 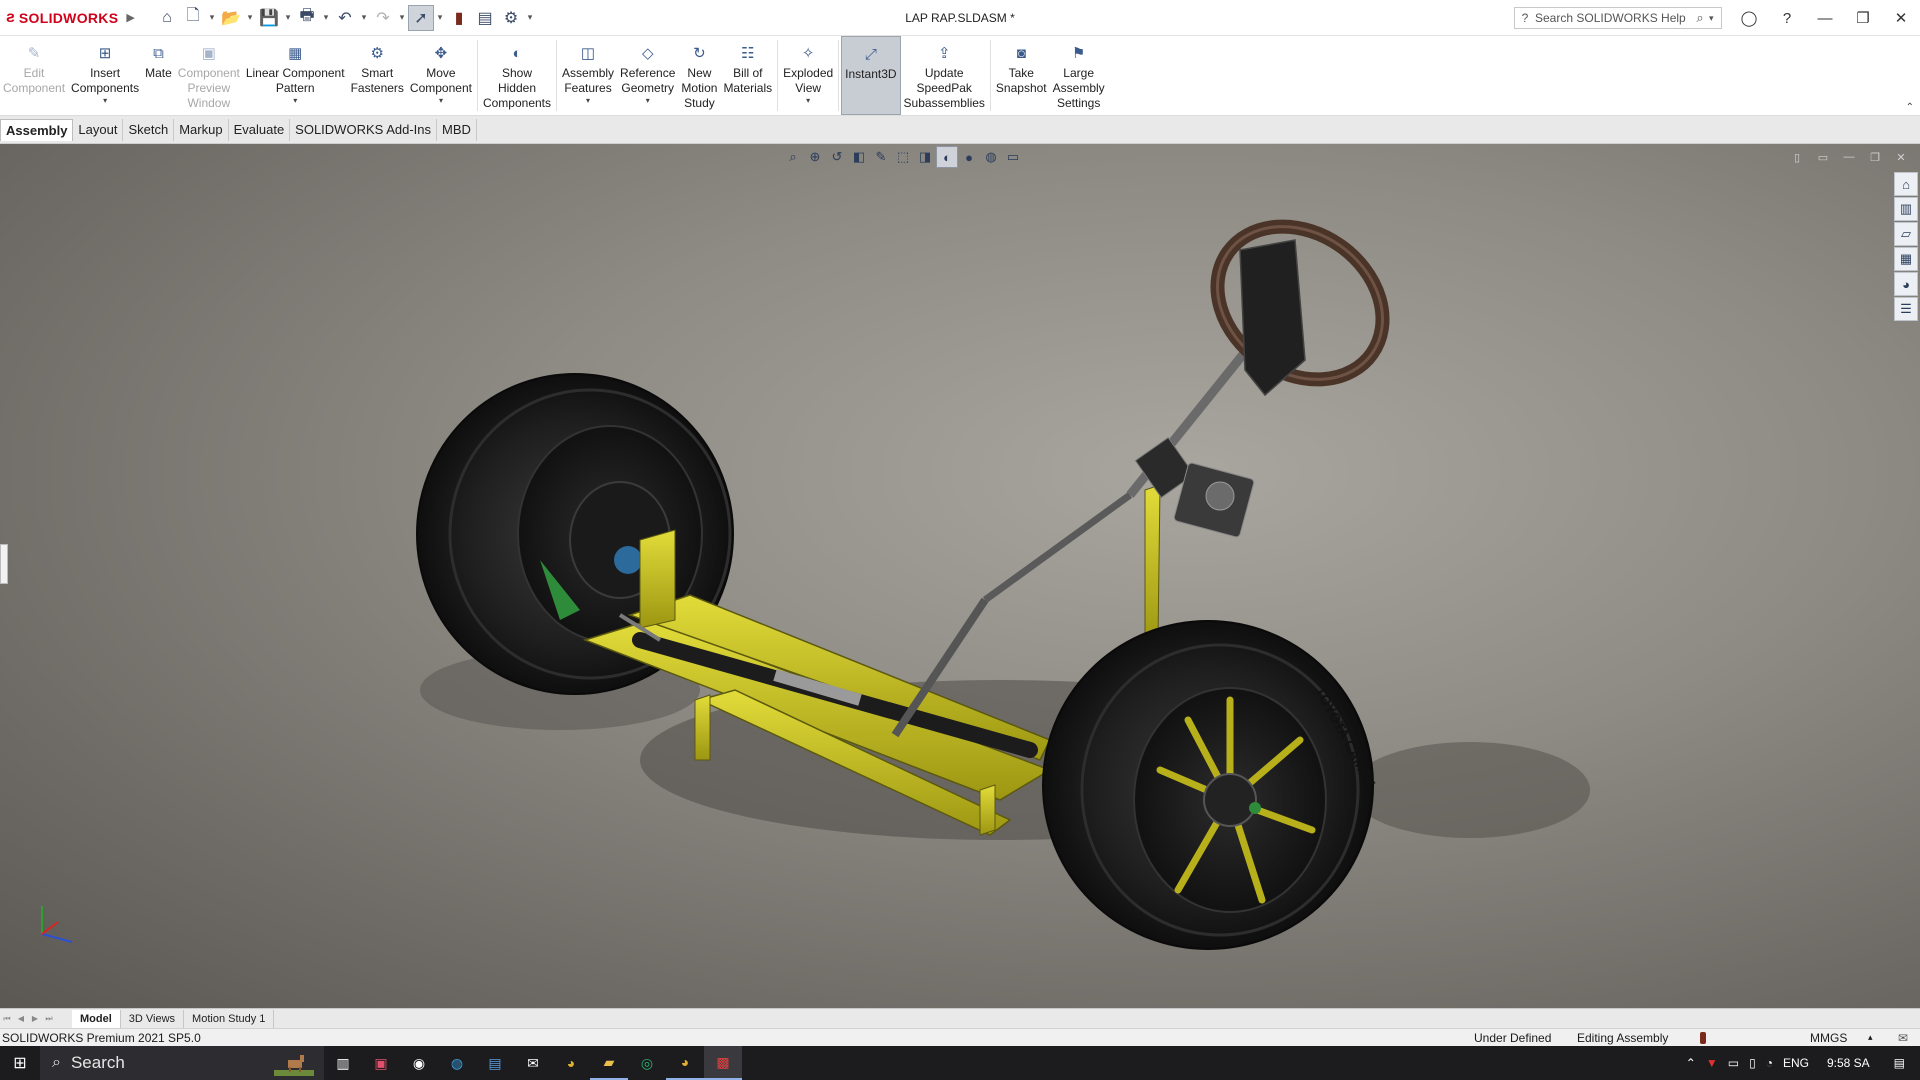 I want to click on ribbon-command-speedpak: ⇪ Update SpeedPak Subassemblies, so click(x=944, y=75).